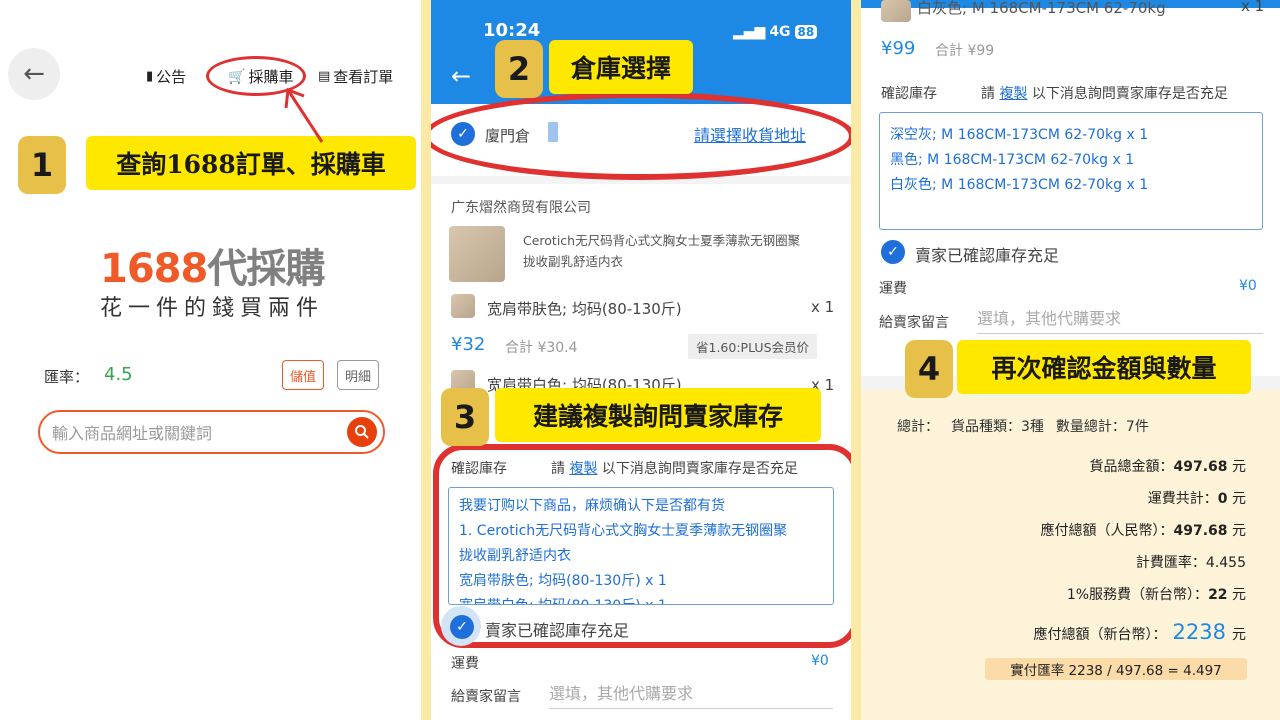  I want to click on twd-total-unit: 元, so click(1239, 635).